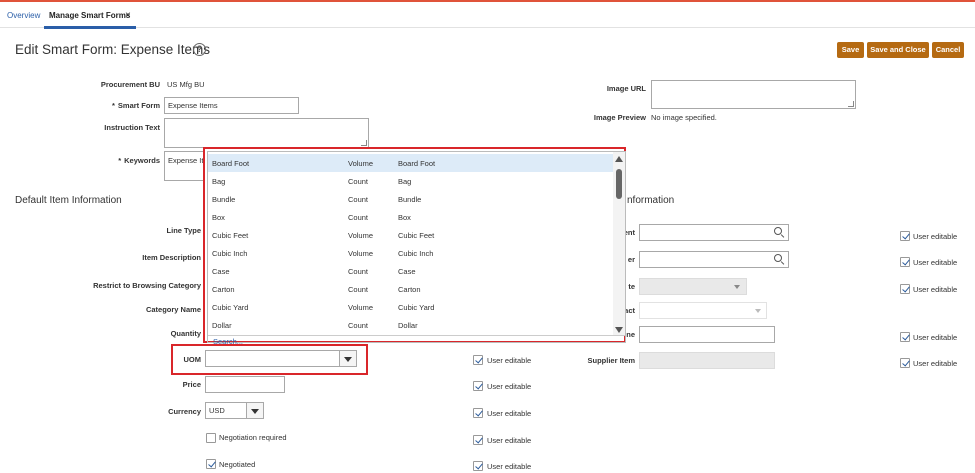  What do you see at coordinates (905, 363) in the screenshot?
I see `supplier-item-user-editable-checkbox` at bounding box center [905, 363].